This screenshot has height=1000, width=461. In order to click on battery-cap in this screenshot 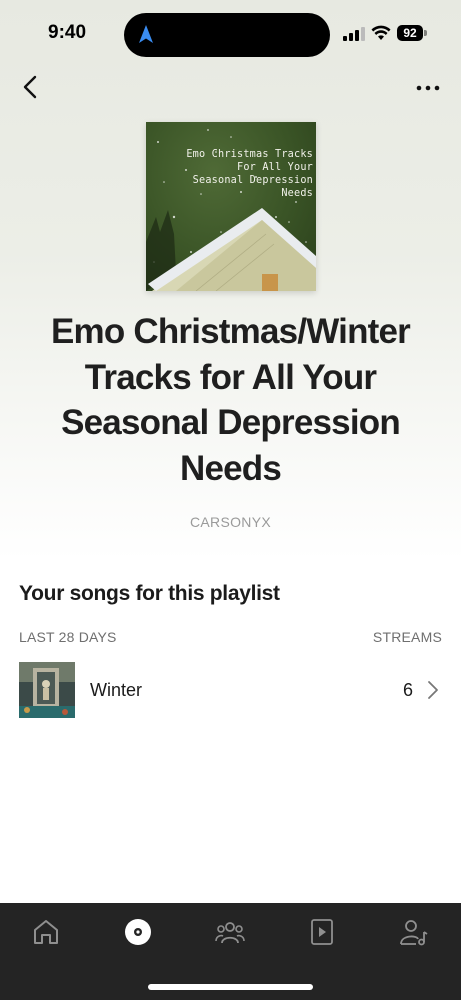, I will do `click(425, 33)`.